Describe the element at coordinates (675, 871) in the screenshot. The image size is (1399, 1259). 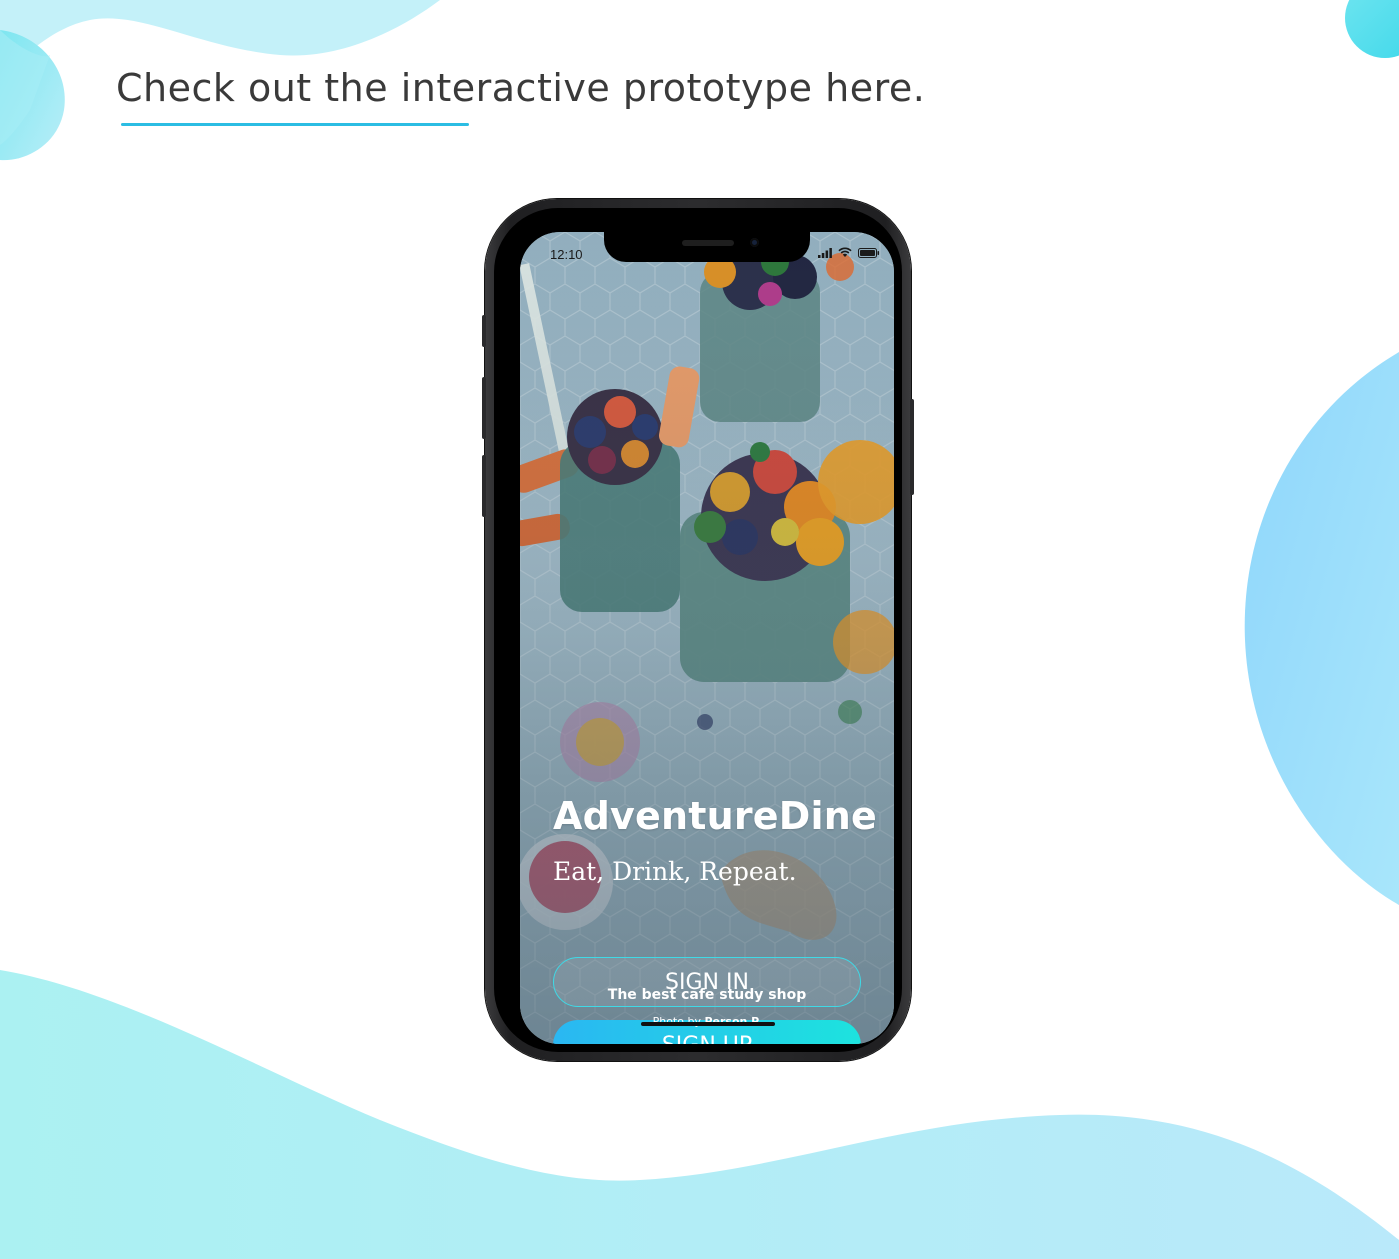
I see `app-tagline: Eat, Drink, Repeat.` at that location.